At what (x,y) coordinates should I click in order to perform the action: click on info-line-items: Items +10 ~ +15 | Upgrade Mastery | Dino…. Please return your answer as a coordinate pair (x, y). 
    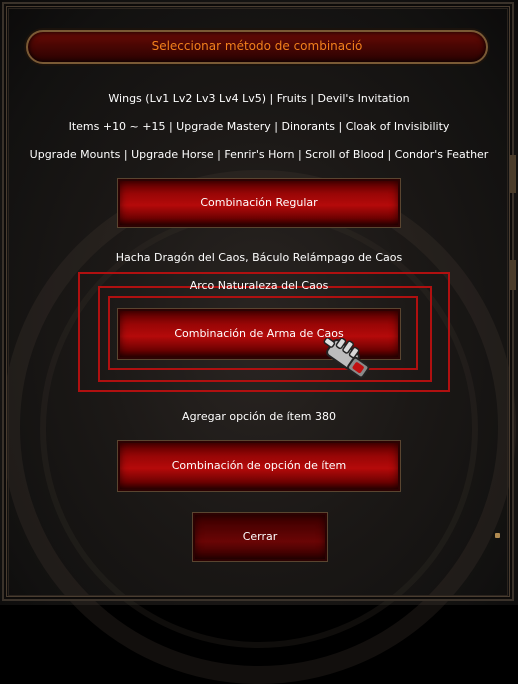
    Looking at the image, I should click on (259, 126).